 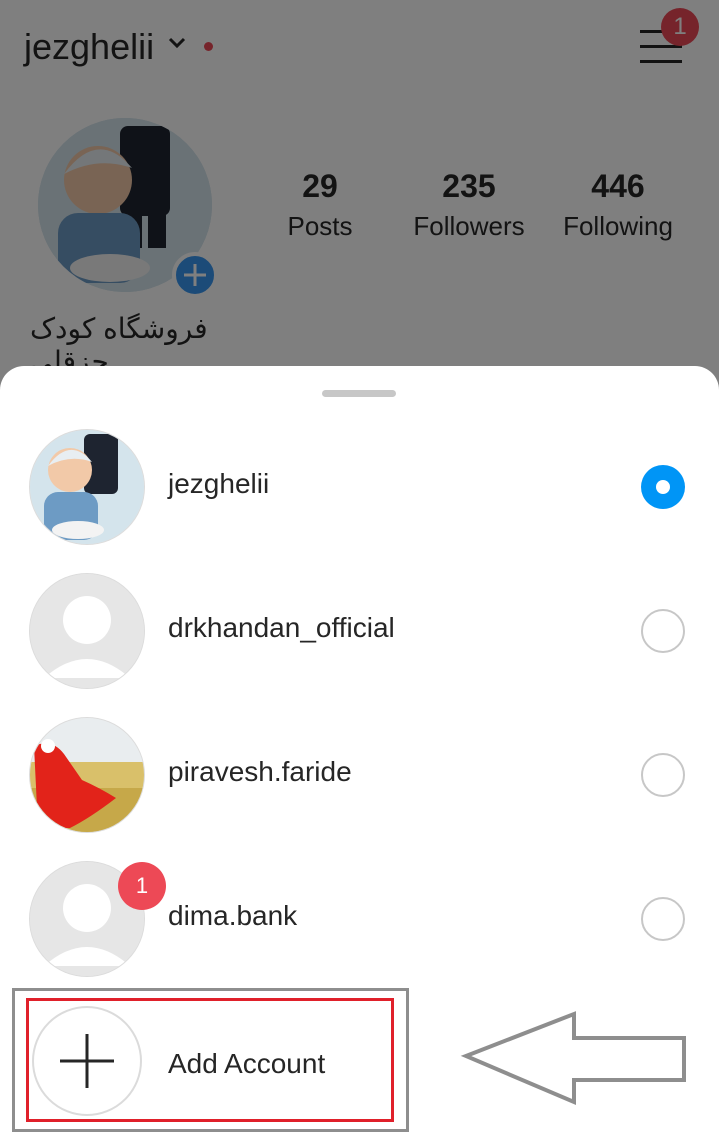 What do you see at coordinates (87, 631) in the screenshot?
I see `default-avatar-icon` at bounding box center [87, 631].